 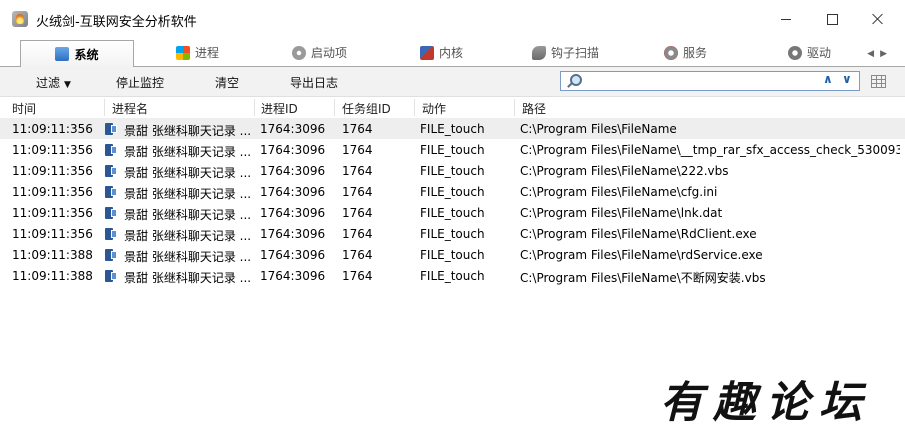 What do you see at coordinates (20, 19) in the screenshot?
I see `flame-app-icon` at bounding box center [20, 19].